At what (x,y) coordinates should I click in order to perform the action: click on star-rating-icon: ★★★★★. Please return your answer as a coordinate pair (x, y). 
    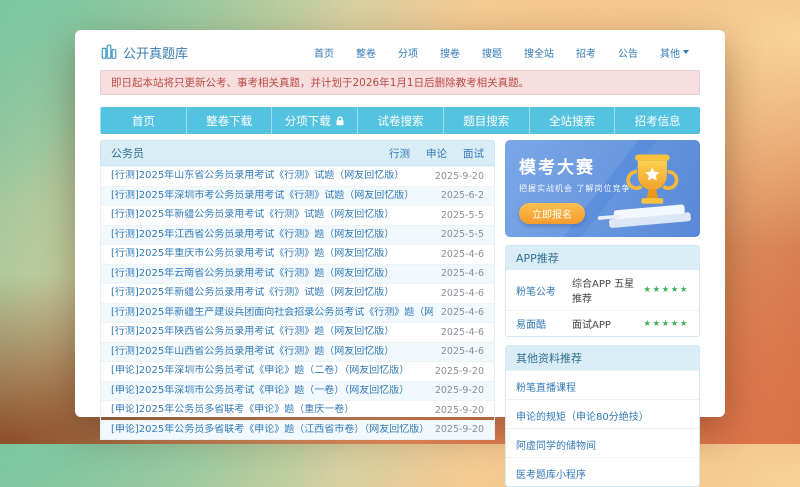
    Looking at the image, I should click on (666, 323).